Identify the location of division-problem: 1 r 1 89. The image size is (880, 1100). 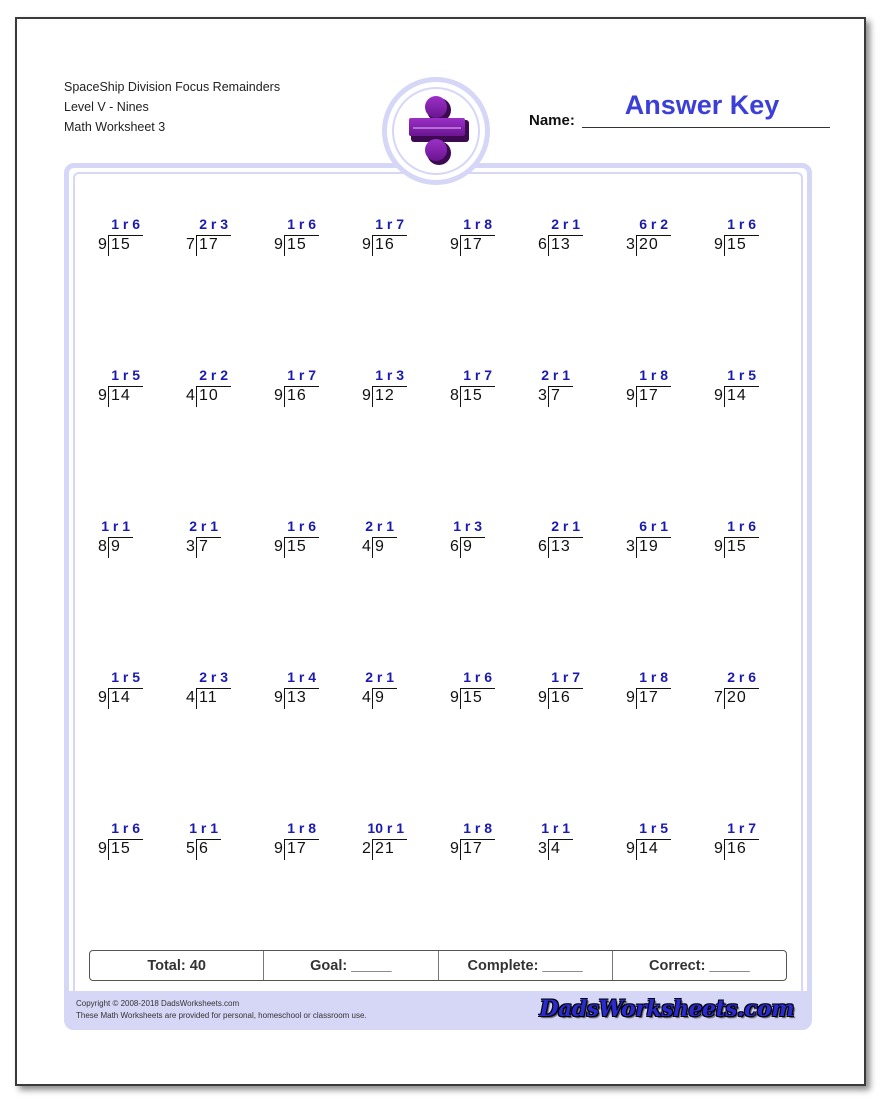
(138, 540).